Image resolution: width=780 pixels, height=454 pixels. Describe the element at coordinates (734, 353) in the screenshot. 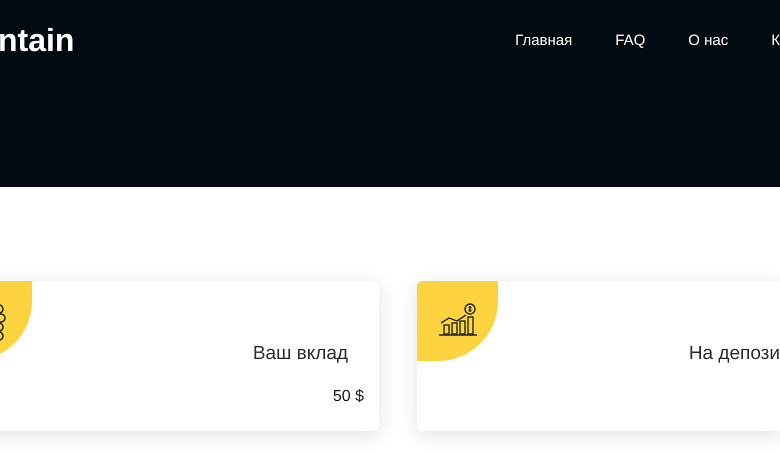

I see `card-title: На депози` at that location.